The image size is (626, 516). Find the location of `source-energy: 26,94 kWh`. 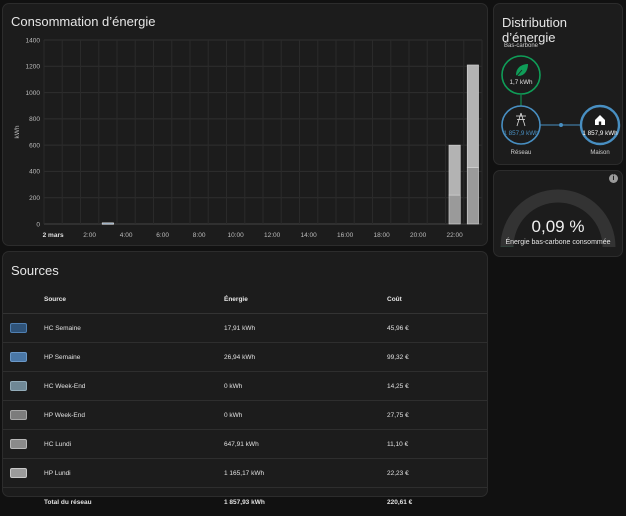

source-energy: 26,94 kWh is located at coordinates (304, 357).